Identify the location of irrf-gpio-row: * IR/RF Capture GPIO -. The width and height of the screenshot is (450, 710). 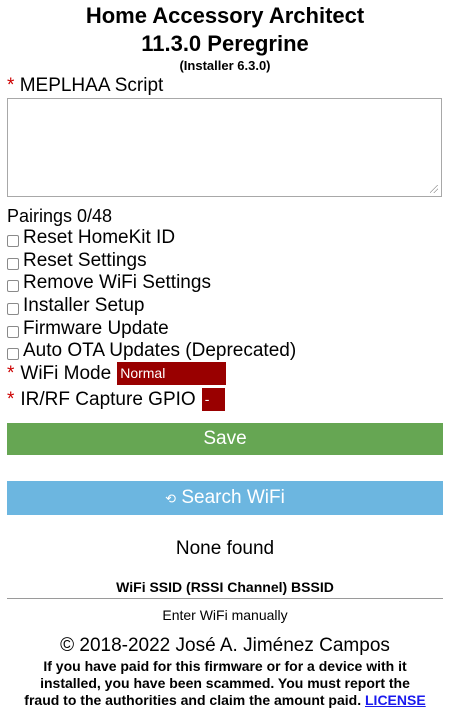
(116, 399).